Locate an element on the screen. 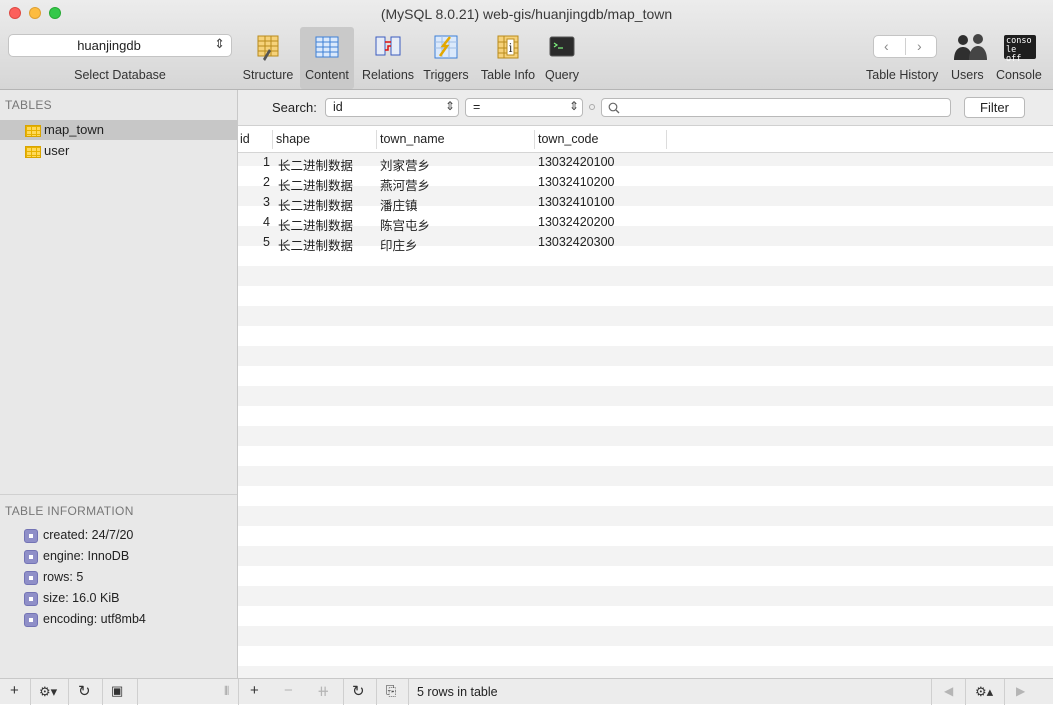  sidebar-item-label: user is located at coordinates (57, 150).